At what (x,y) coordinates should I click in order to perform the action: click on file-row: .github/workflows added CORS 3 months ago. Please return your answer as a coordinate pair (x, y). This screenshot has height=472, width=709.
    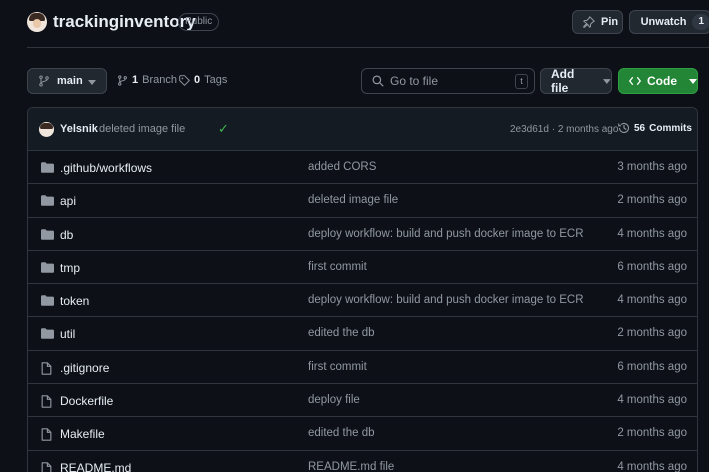
    Looking at the image, I should click on (362, 168).